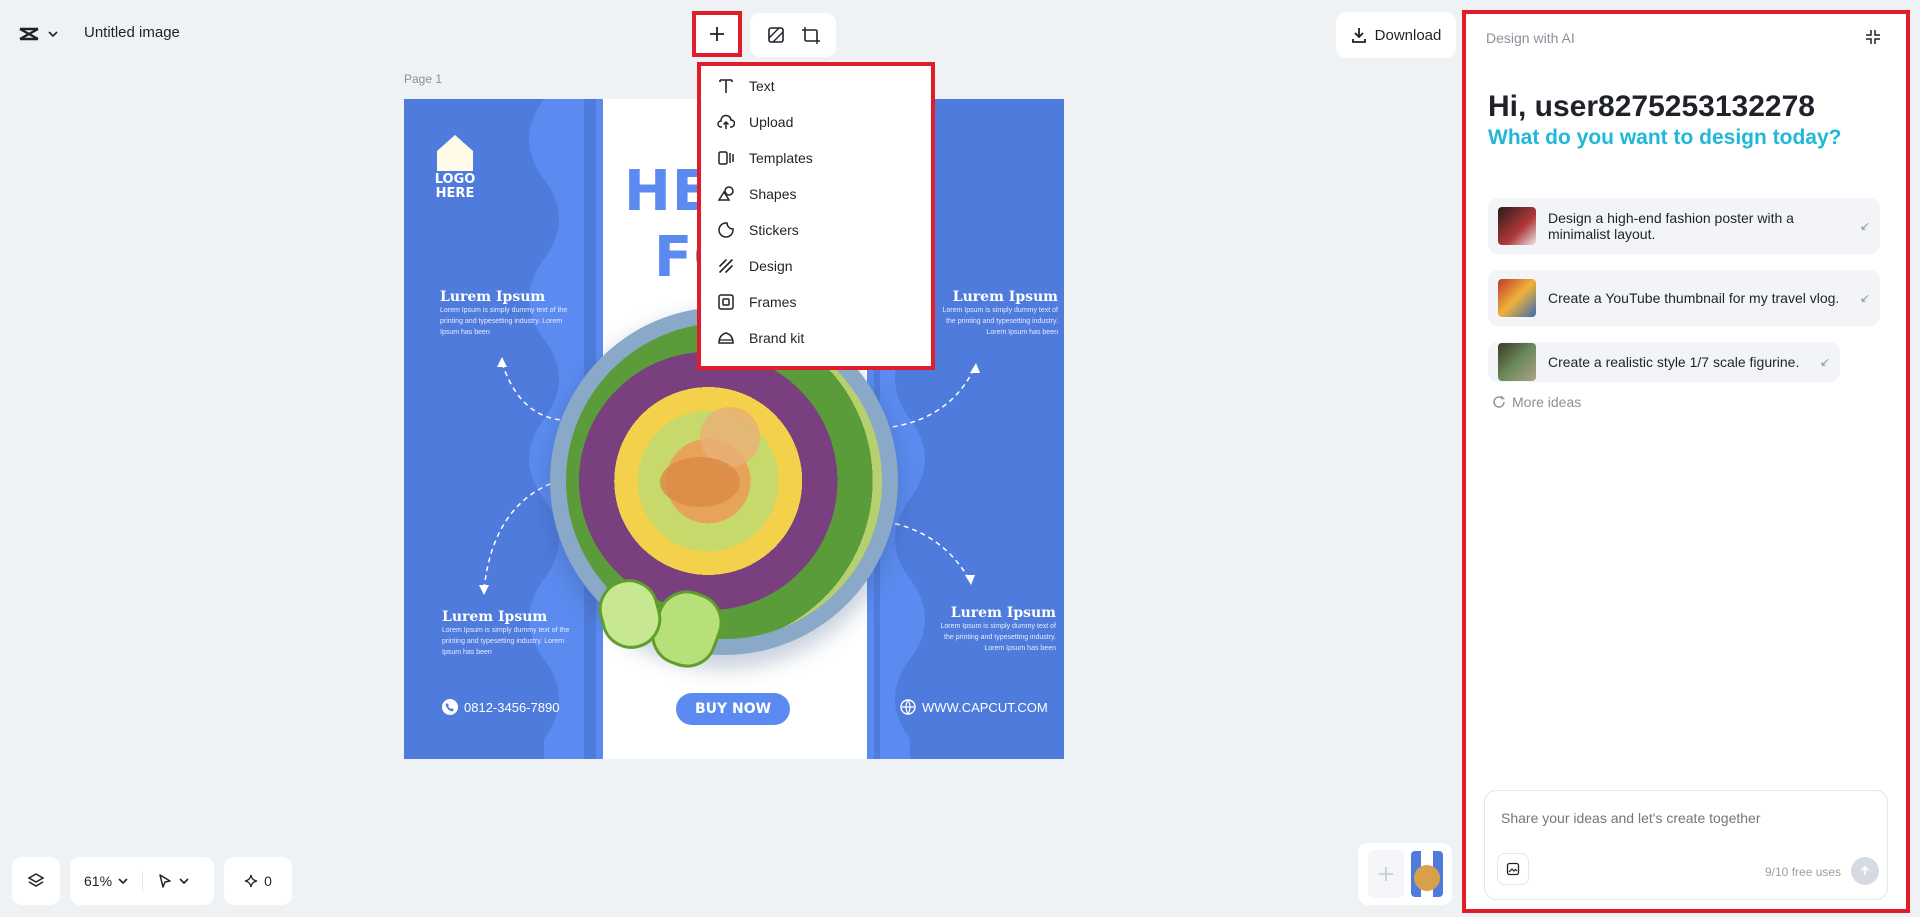 The image size is (1920, 917). What do you see at coordinates (816, 266) in the screenshot?
I see `menu-item-design: Design` at bounding box center [816, 266].